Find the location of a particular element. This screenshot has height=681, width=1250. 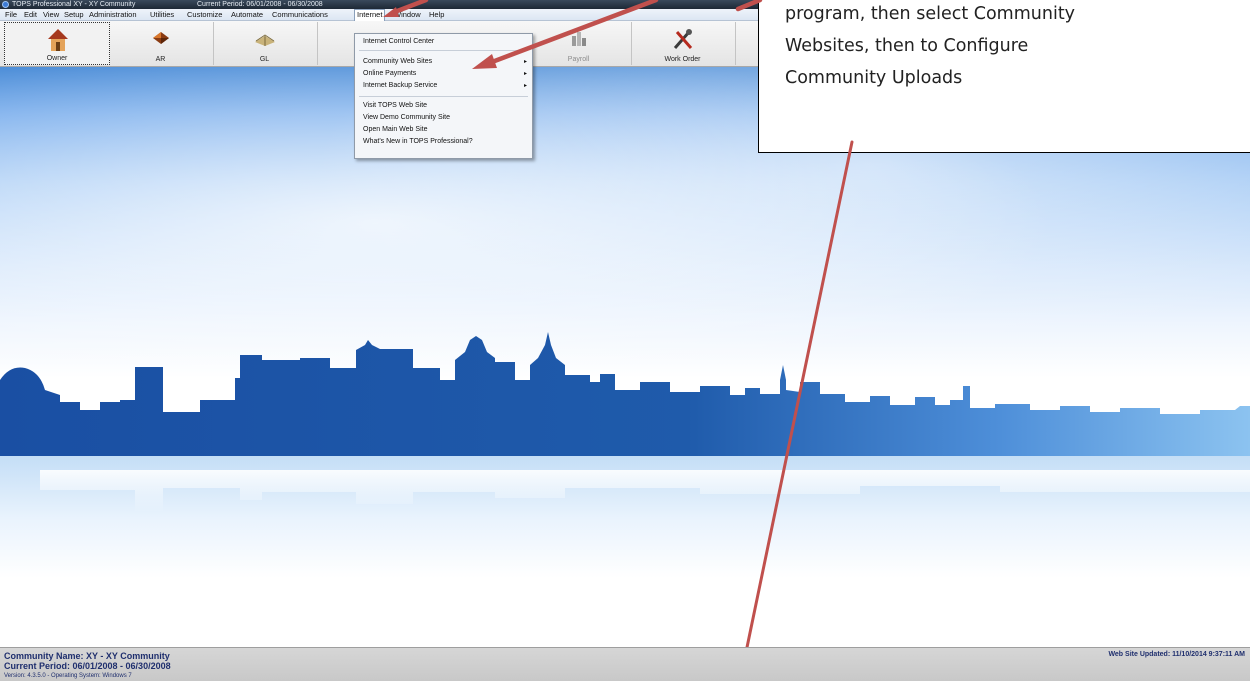

menu-help: Help is located at coordinates (436, 15).